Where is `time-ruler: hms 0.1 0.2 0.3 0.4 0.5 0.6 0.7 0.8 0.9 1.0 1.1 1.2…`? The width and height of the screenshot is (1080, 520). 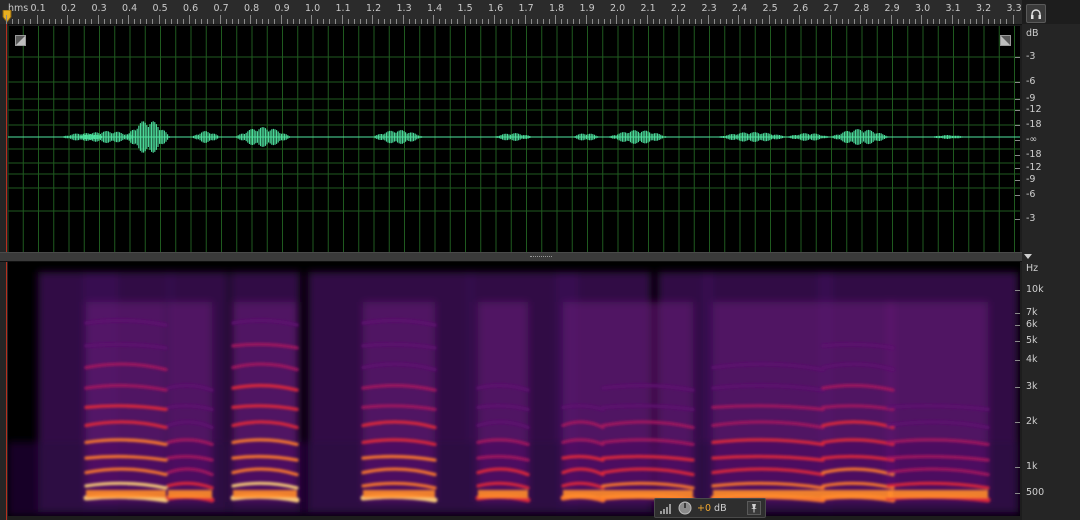 time-ruler: hms 0.1 0.2 0.3 0.4 0.5 0.6 0.7 0.8 0.9 1.0 1.1 1.2… is located at coordinates (511, 12).